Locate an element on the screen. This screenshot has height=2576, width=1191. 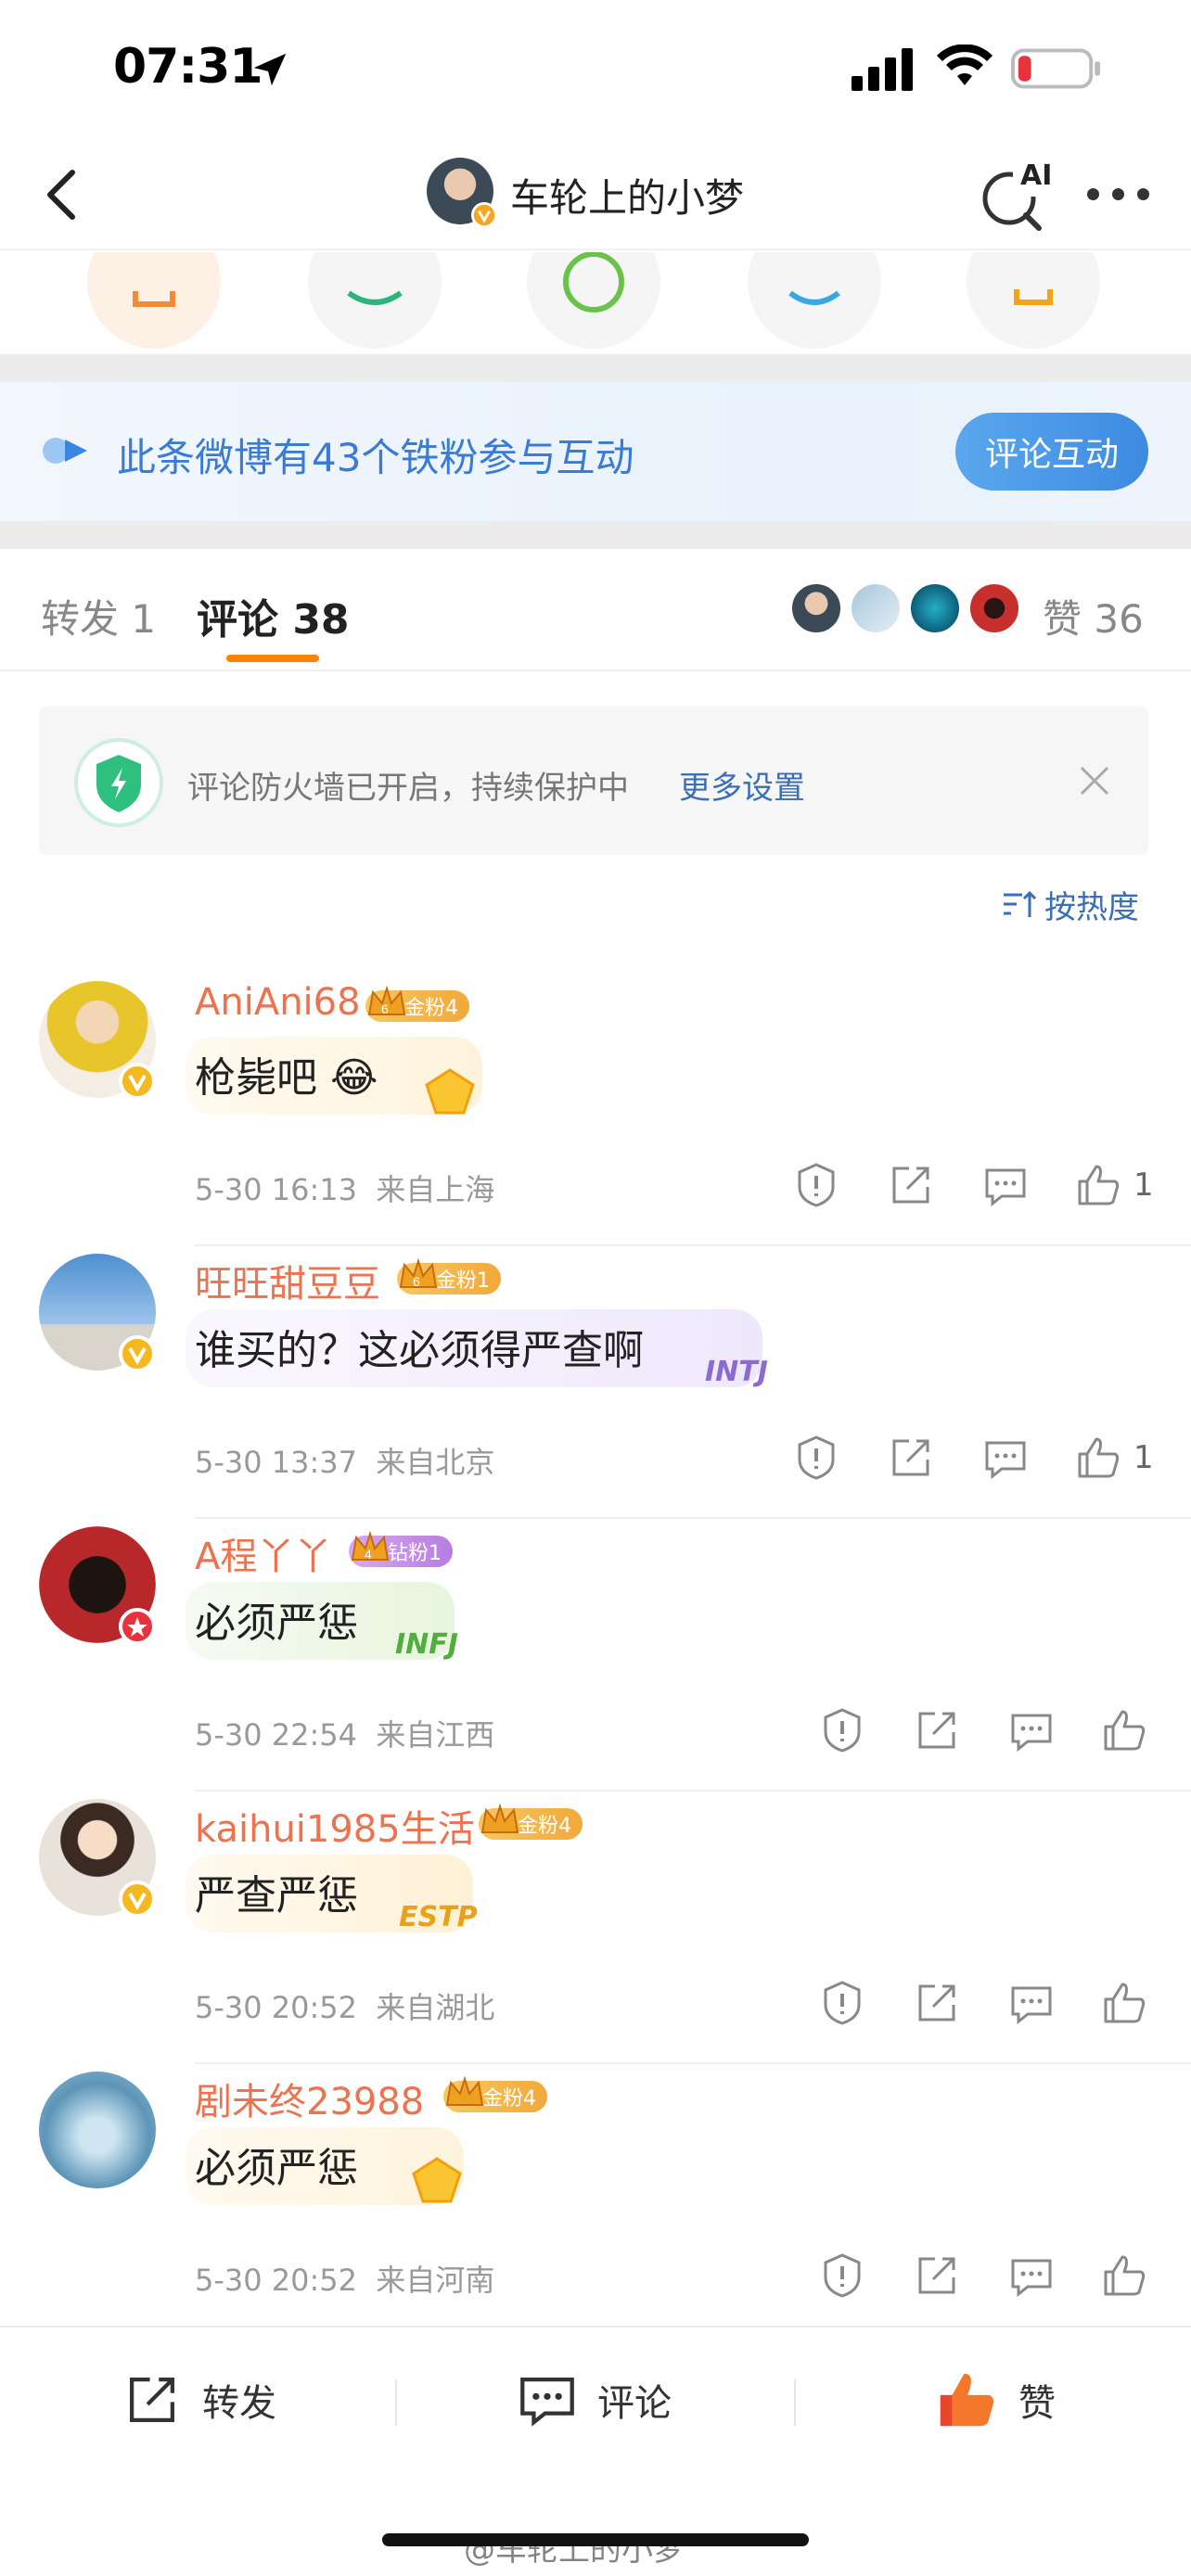
watermark: @车轮上的小梦 is located at coordinates (574, 2550).